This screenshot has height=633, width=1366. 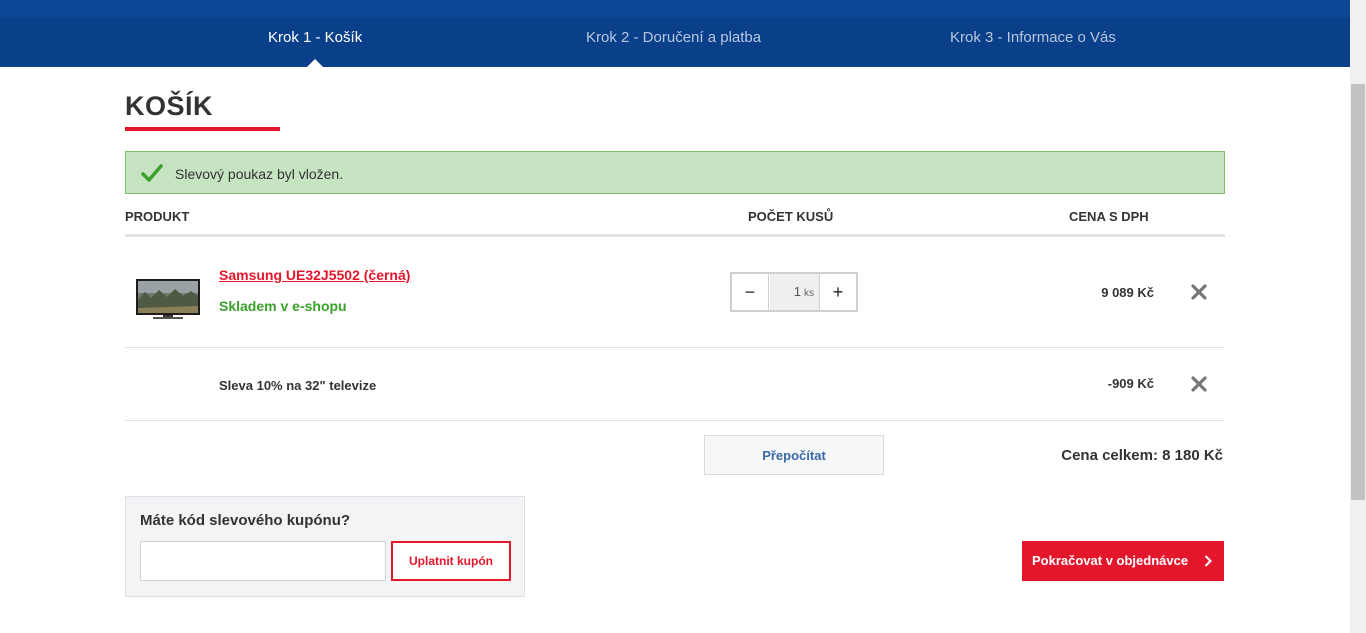 I want to click on step-cart: Krok 1 - Košík, so click(x=315, y=37).